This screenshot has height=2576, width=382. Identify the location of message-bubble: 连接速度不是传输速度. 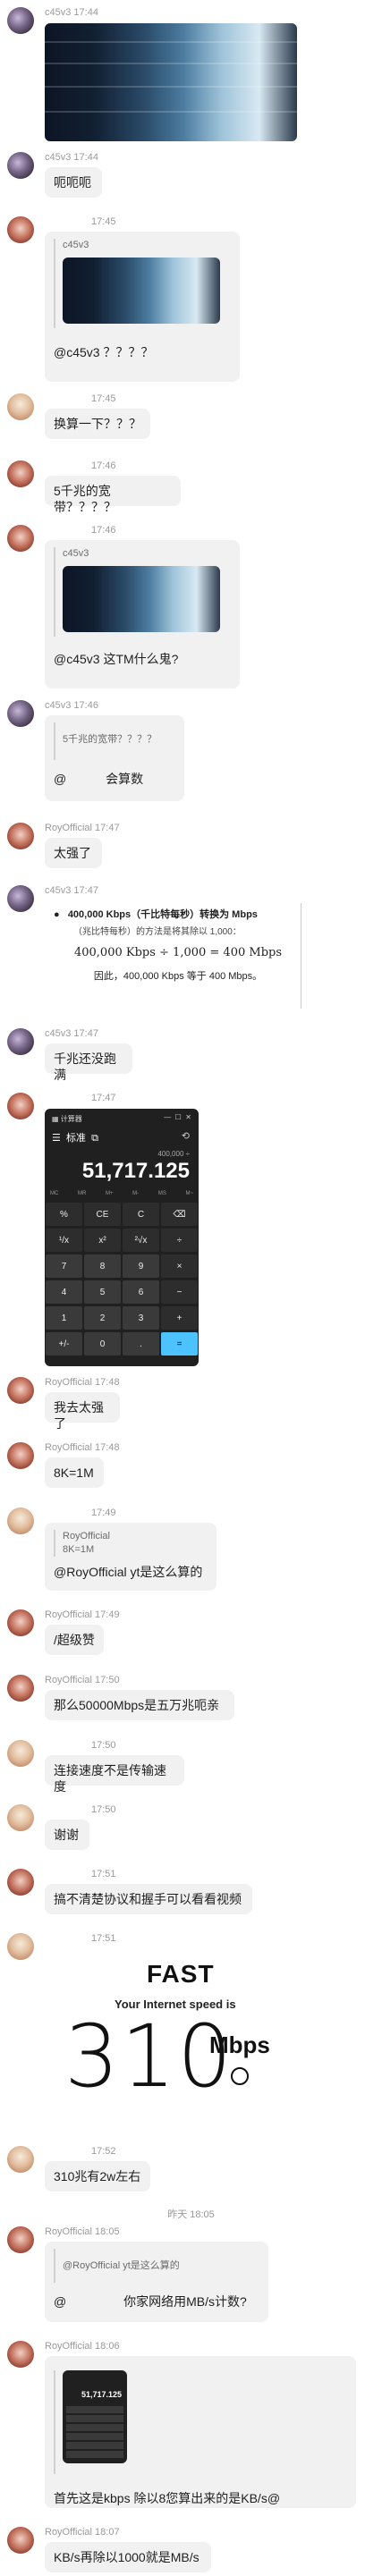
(115, 1774).